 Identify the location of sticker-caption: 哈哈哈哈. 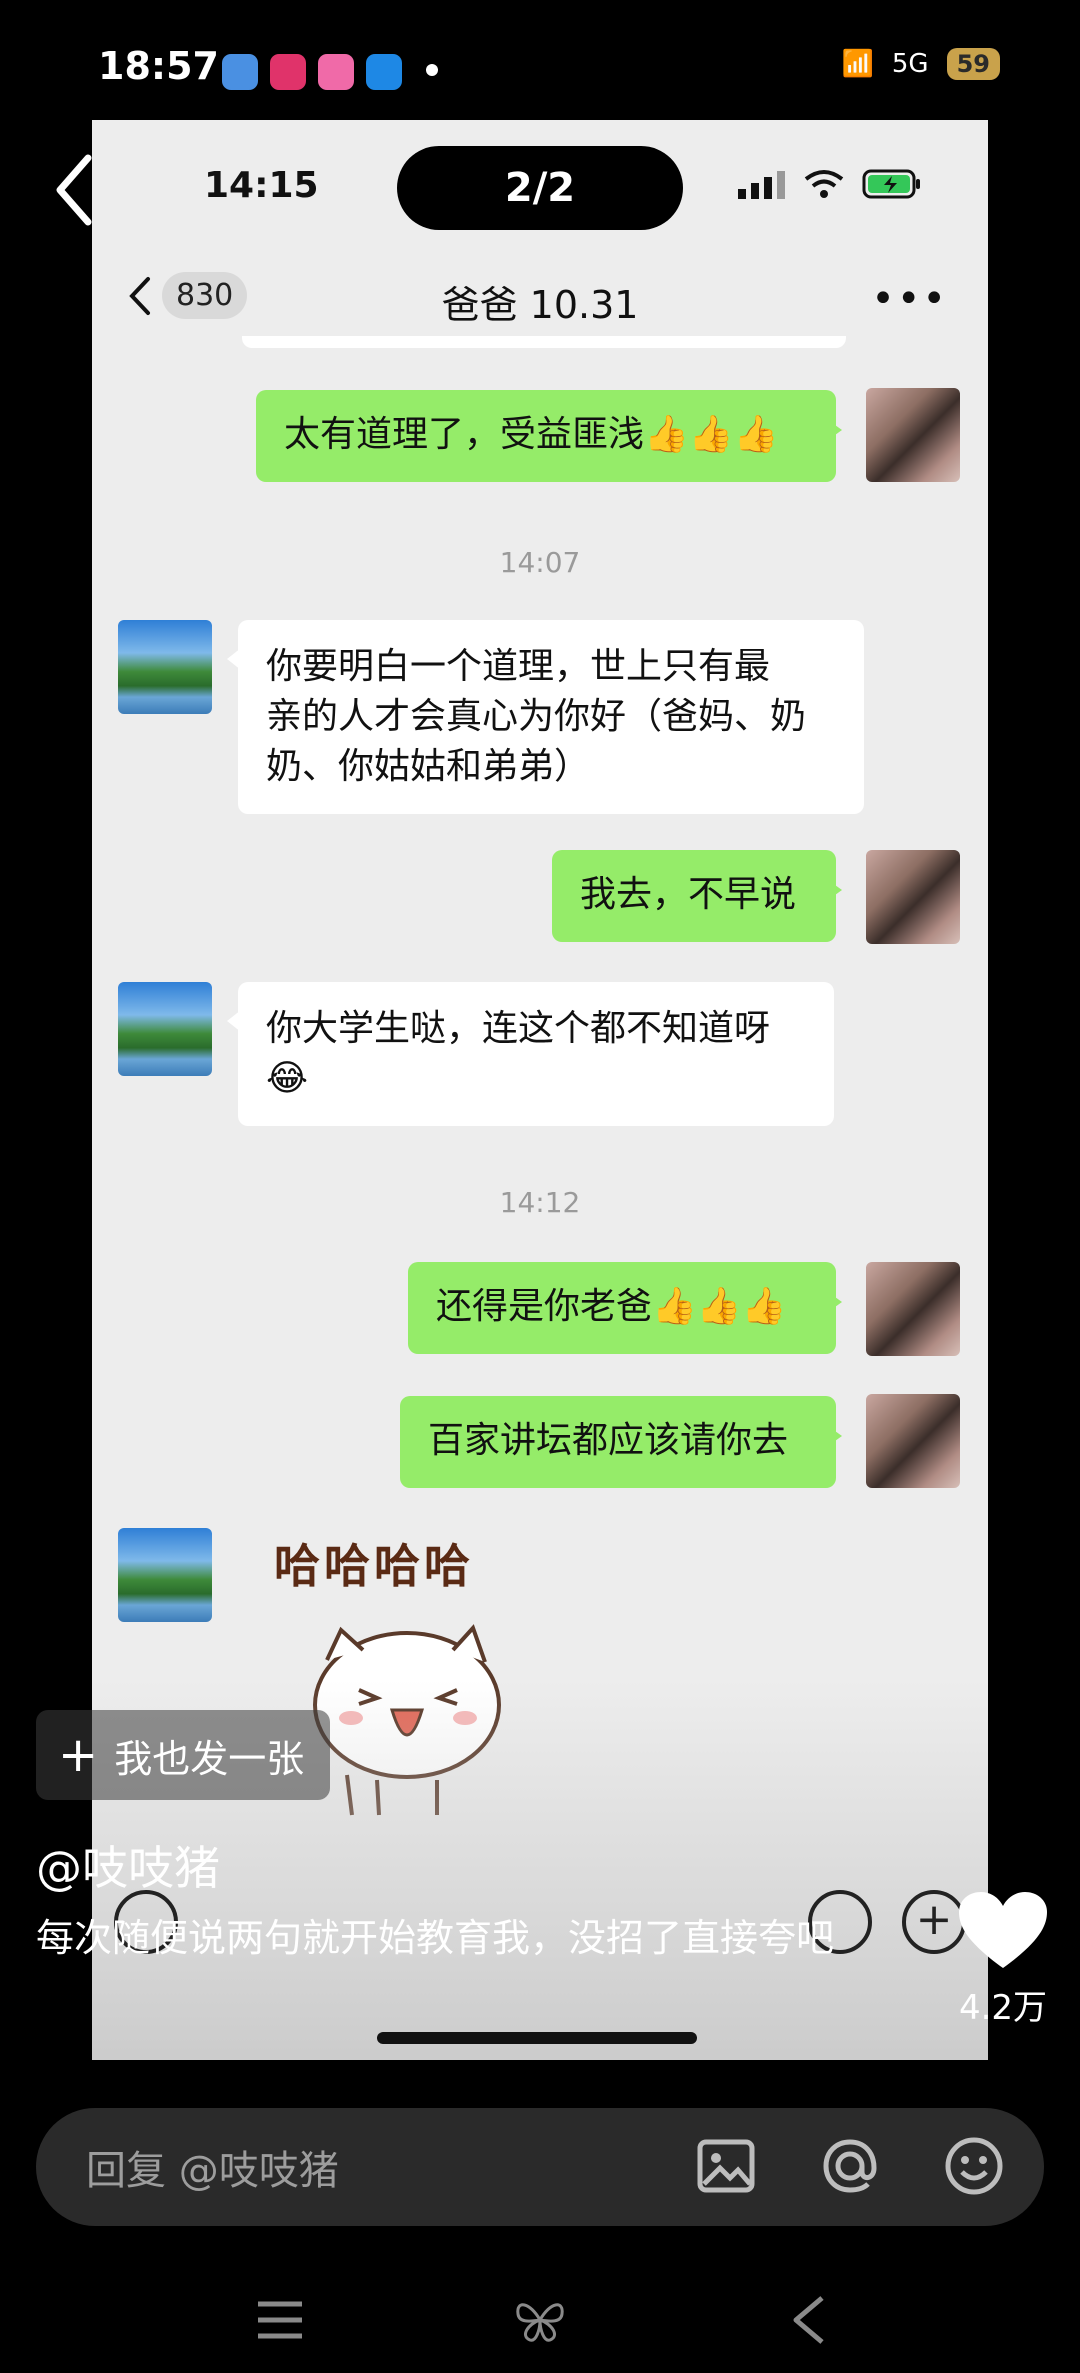
(374, 1566).